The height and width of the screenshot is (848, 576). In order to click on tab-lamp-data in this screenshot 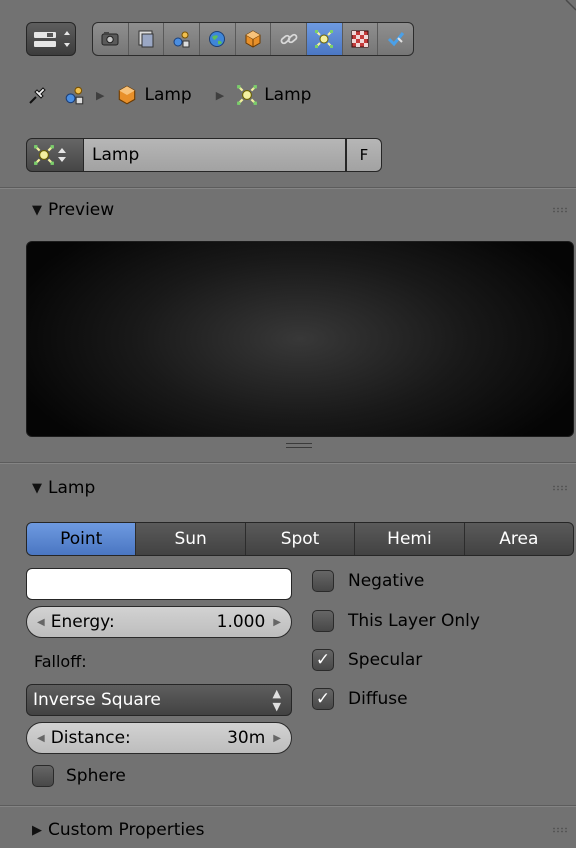, I will do `click(325, 39)`.